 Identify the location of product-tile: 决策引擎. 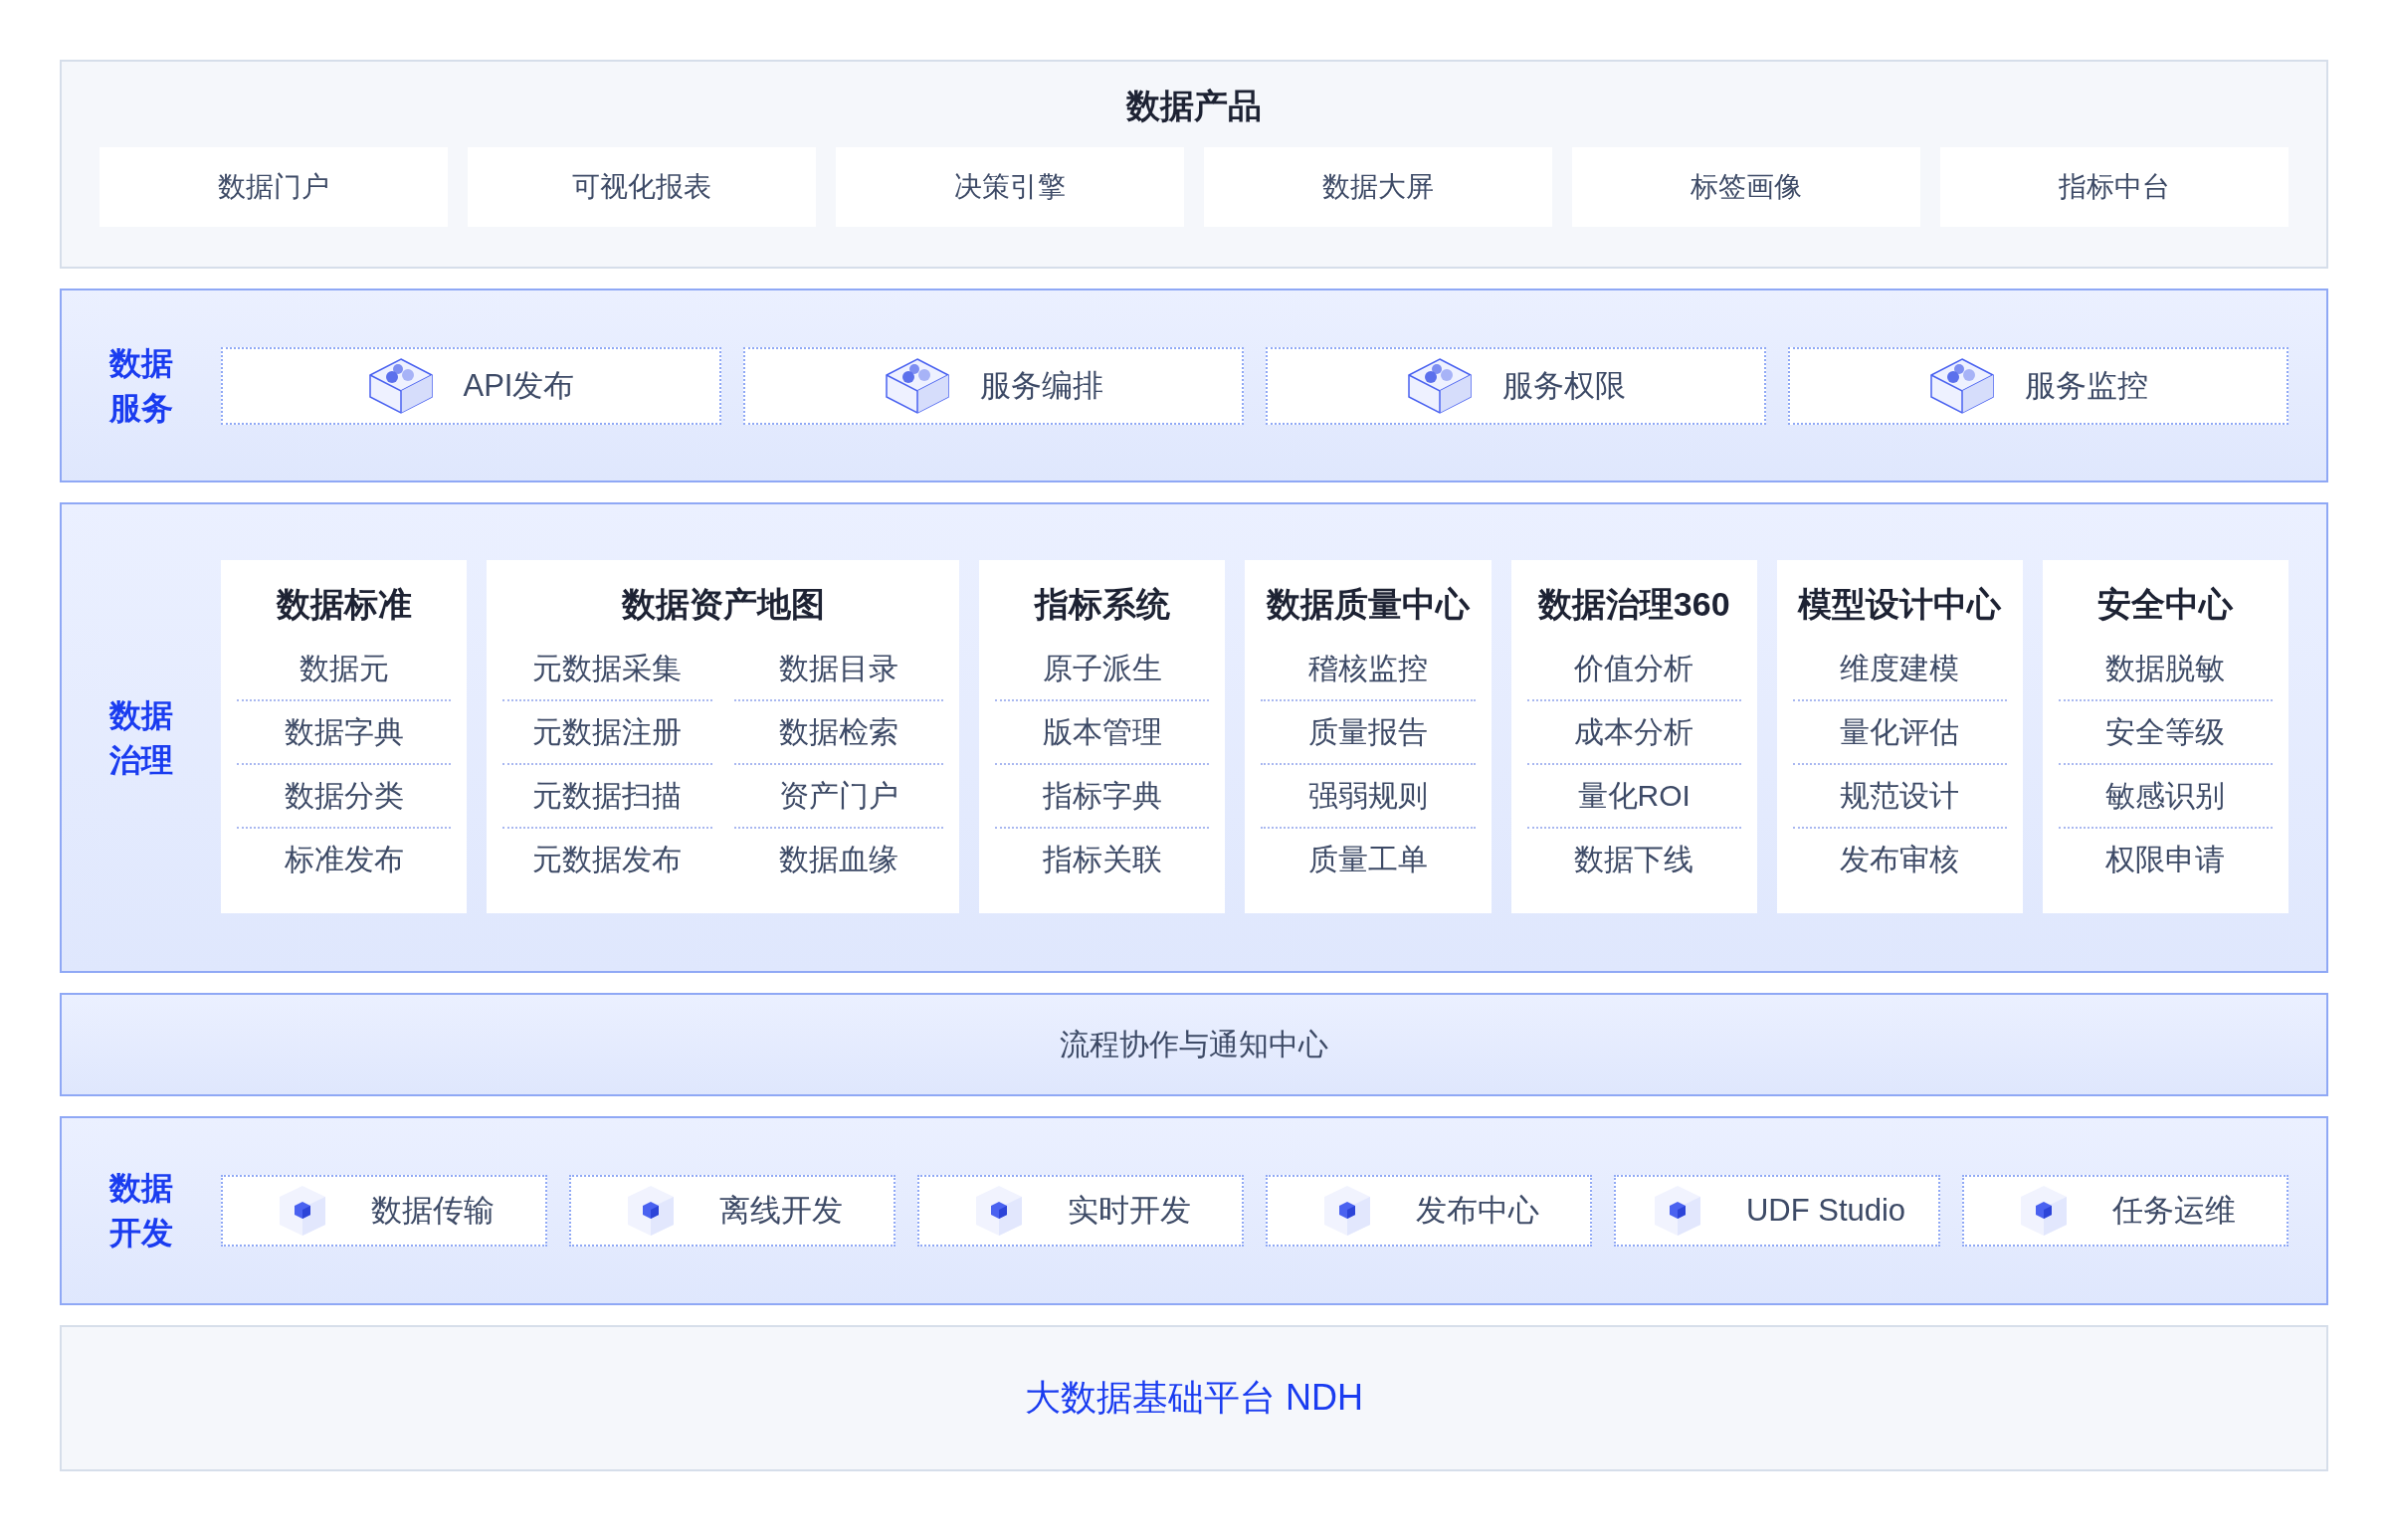
(1010, 187).